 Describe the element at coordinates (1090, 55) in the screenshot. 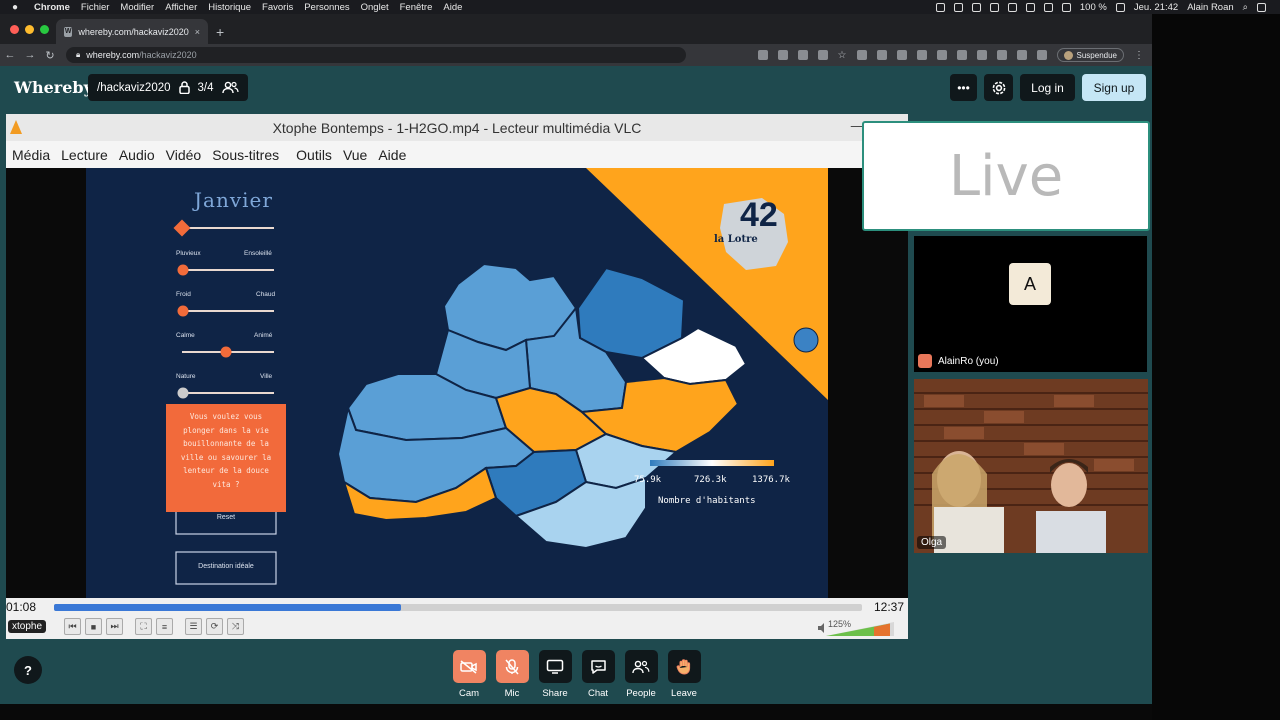

I see `profile-button: Suspendue` at that location.